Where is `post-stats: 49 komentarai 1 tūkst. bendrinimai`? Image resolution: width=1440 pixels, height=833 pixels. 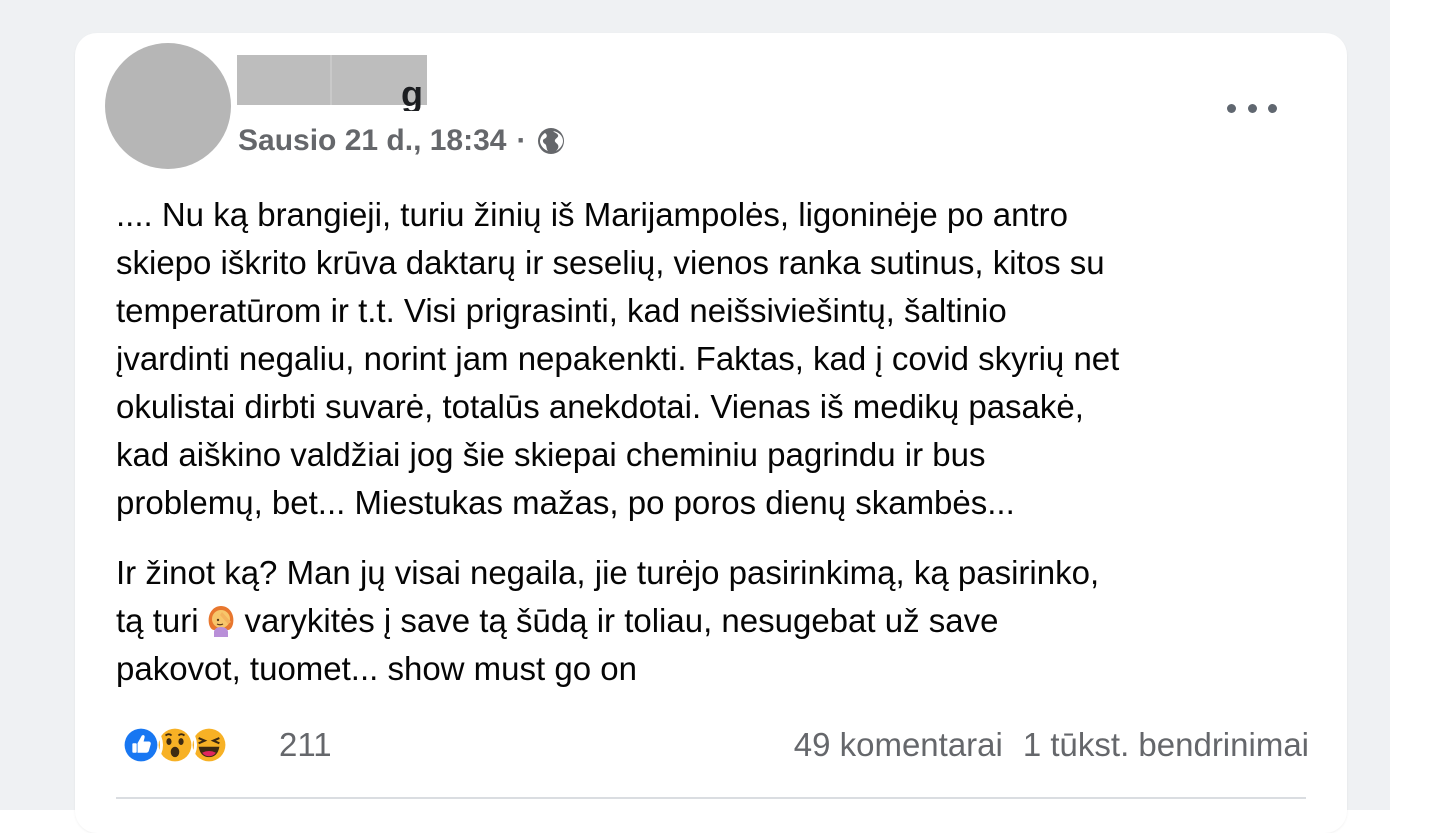 post-stats: 49 komentarai 1 tūkst. bendrinimai is located at coordinates (1051, 745).